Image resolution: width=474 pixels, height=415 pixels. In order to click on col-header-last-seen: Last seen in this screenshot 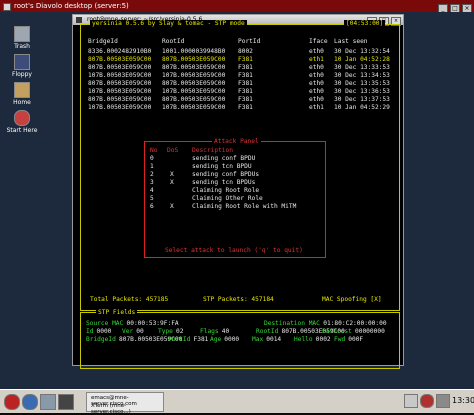, I will do `click(351, 41)`.